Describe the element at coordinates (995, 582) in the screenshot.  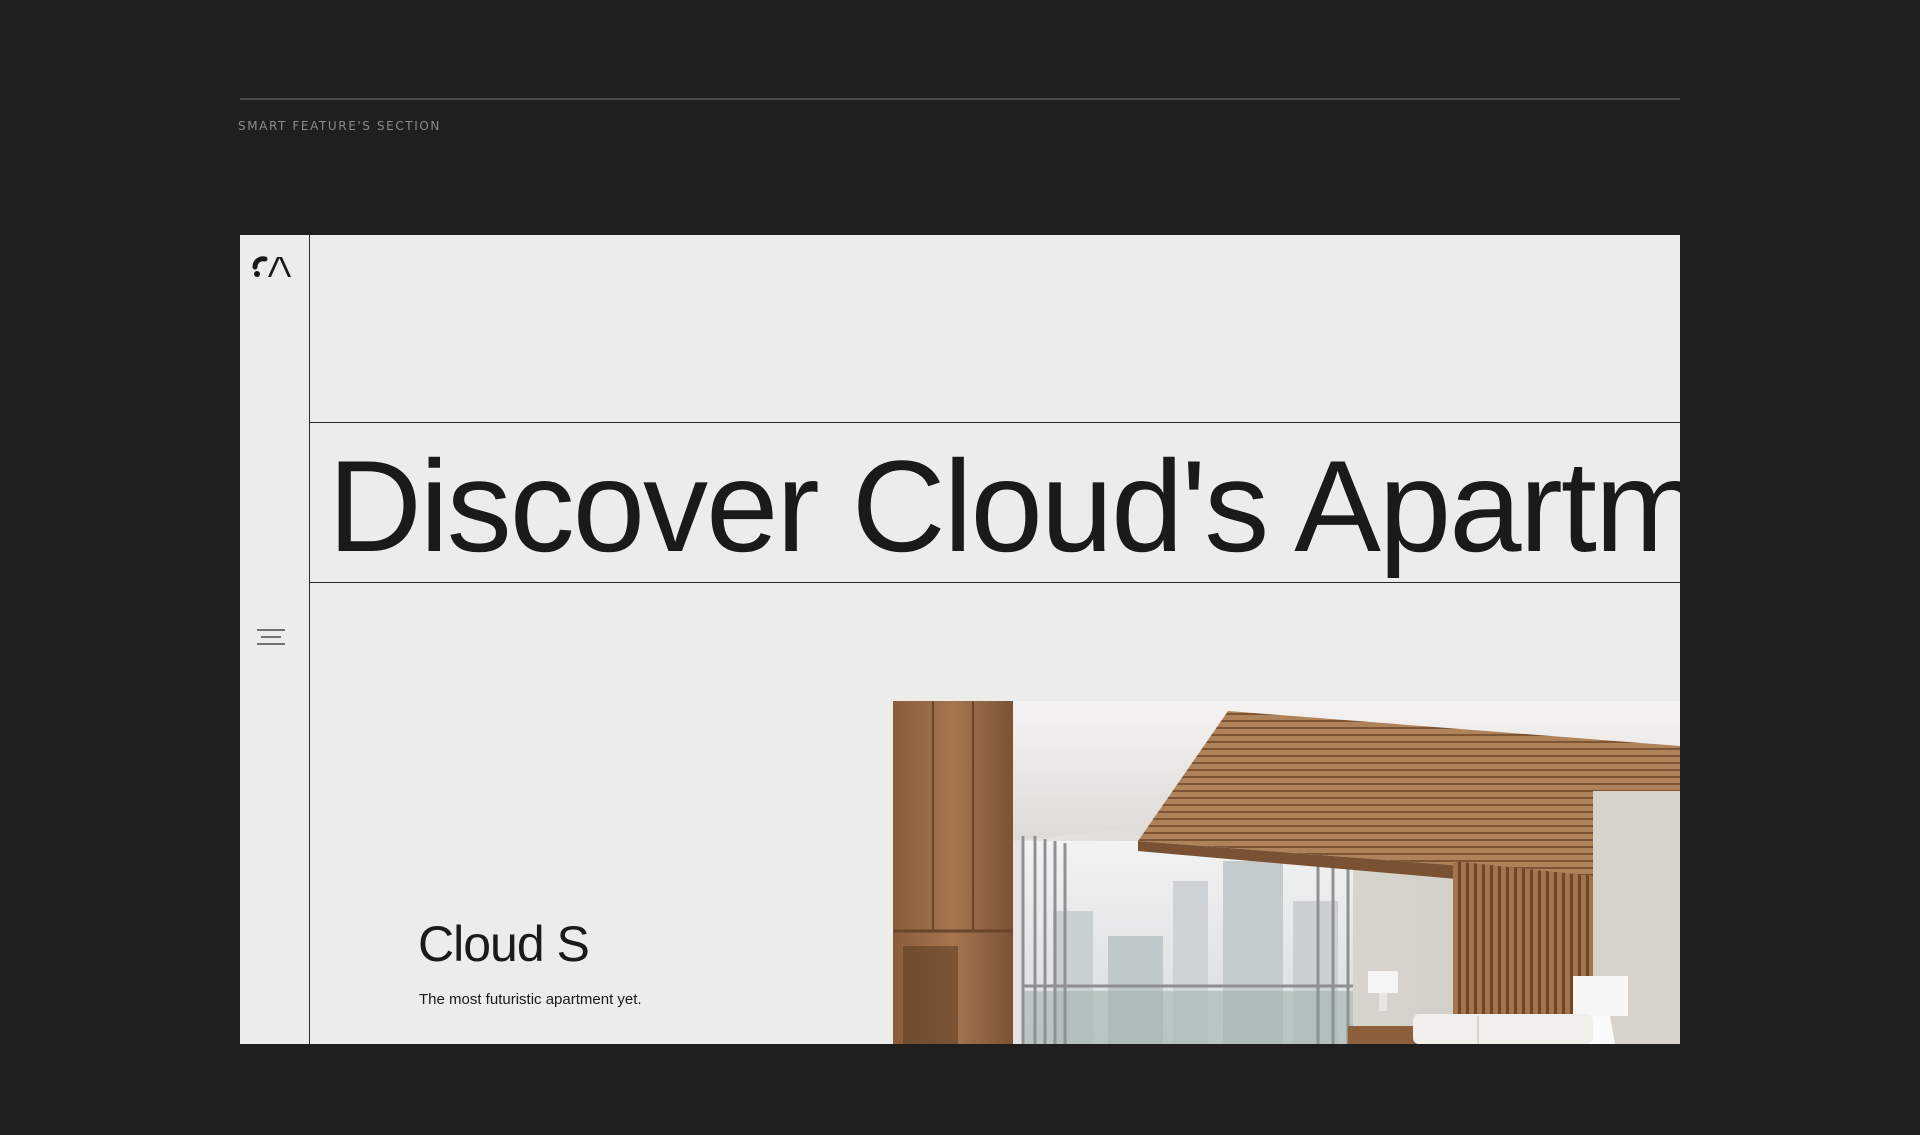
I see `headline-bottom-rule` at that location.